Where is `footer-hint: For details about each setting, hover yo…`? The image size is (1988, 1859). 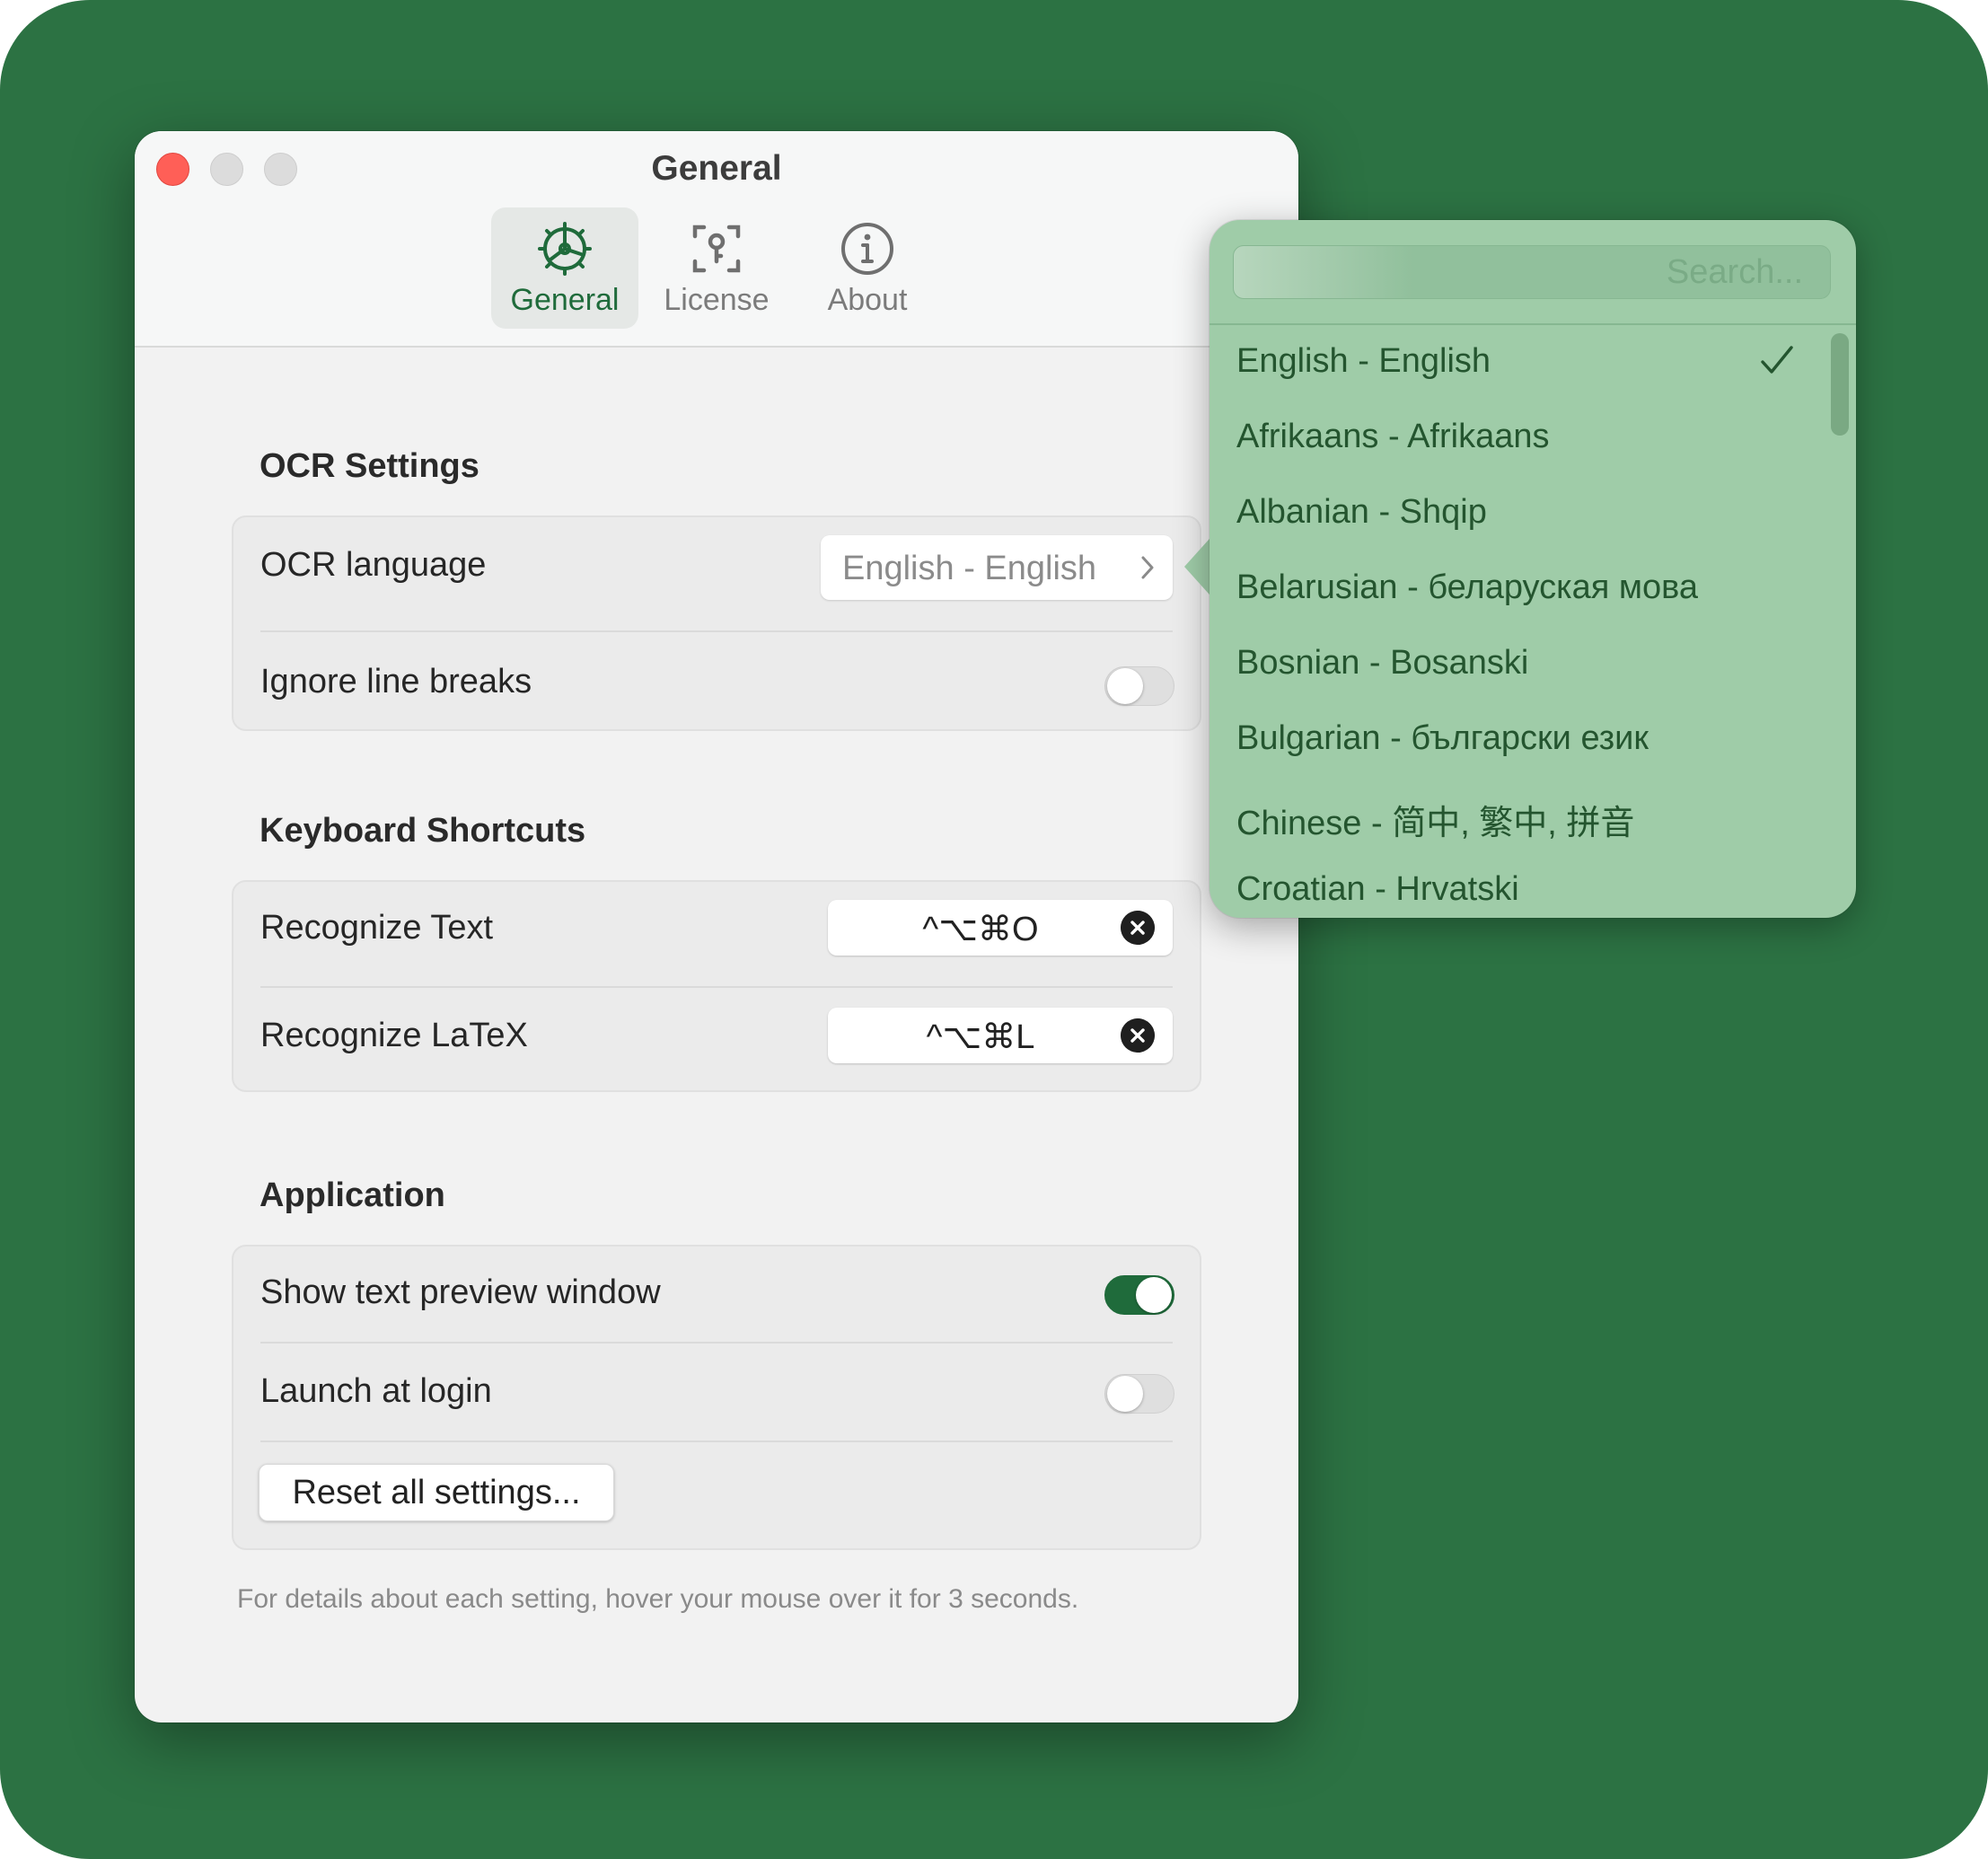
footer-hint: For details about each setting, hover yo… is located at coordinates (658, 1599).